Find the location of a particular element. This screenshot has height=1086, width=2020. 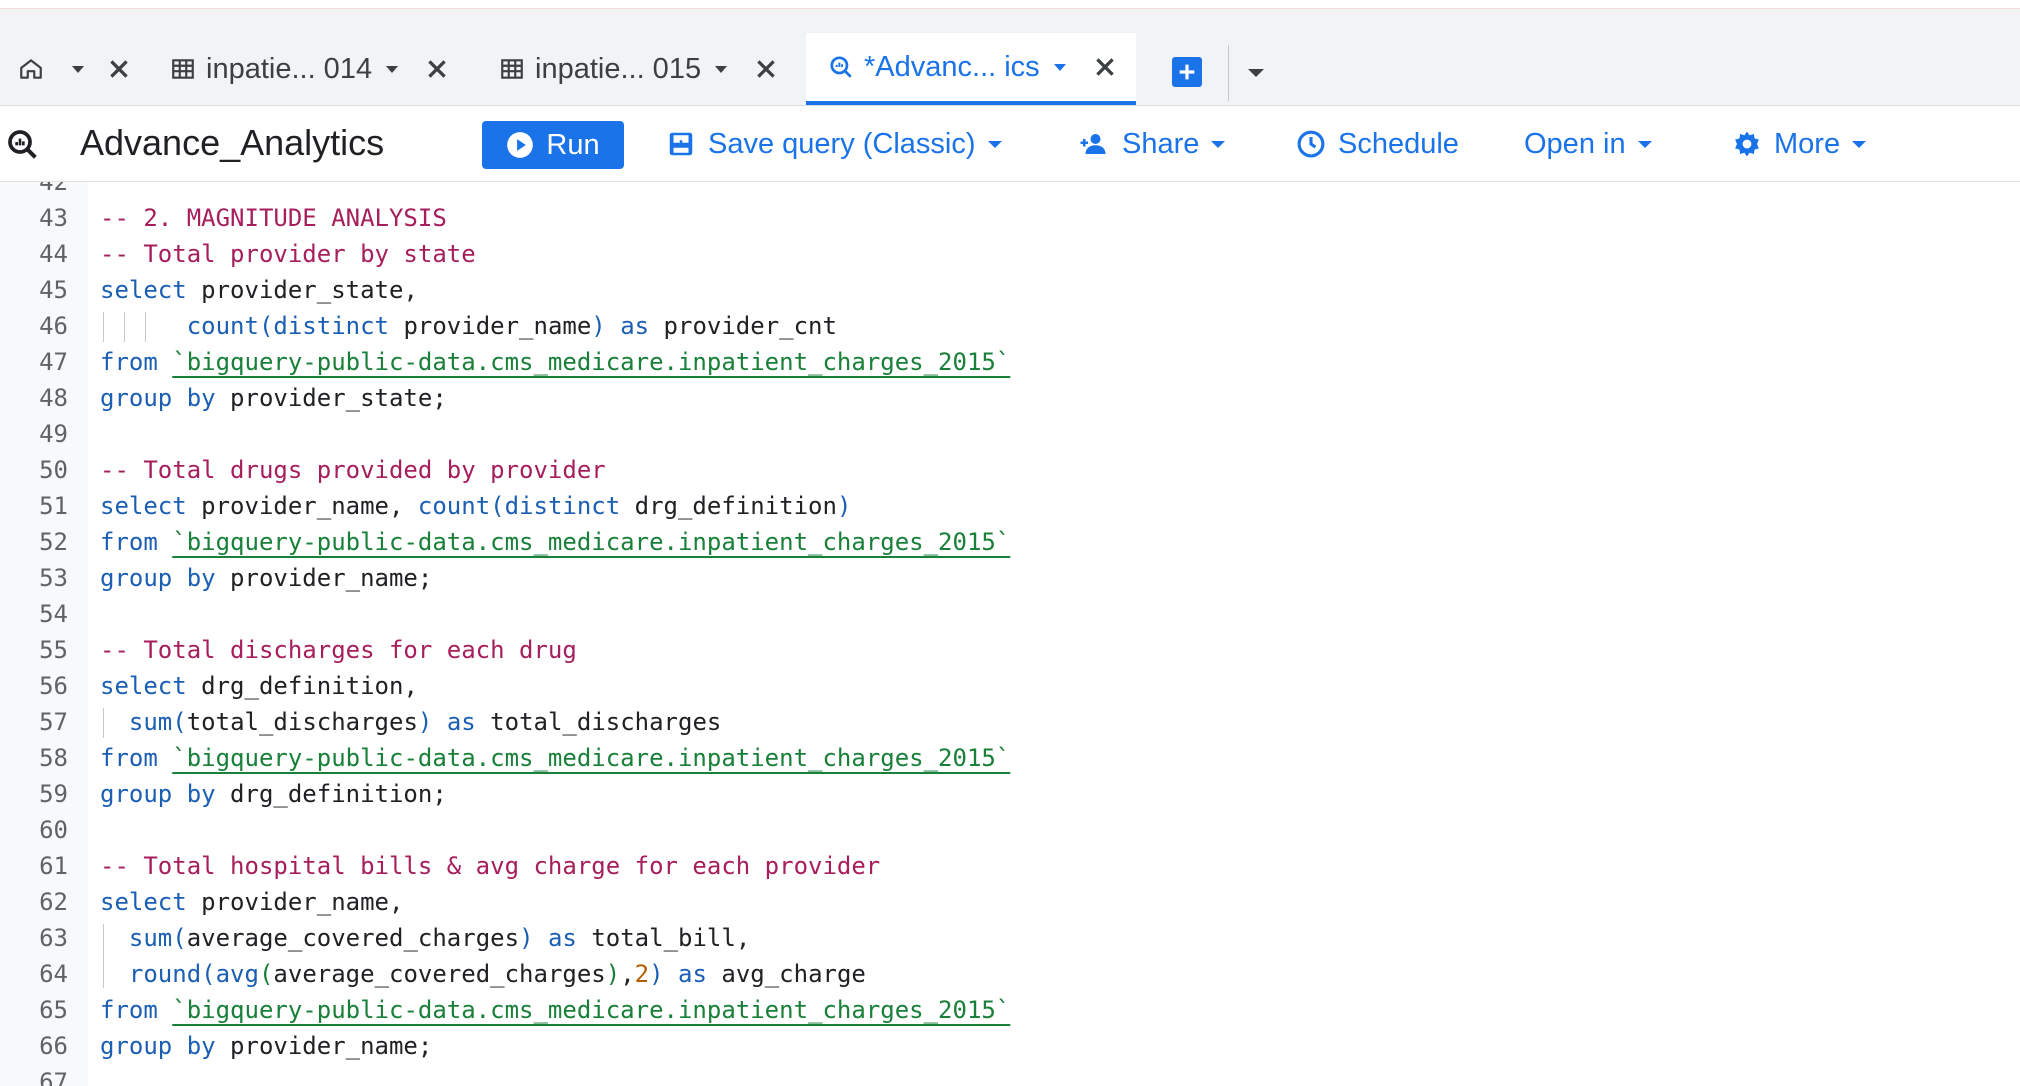

code-line: 67 is located at coordinates (1010, 1075).